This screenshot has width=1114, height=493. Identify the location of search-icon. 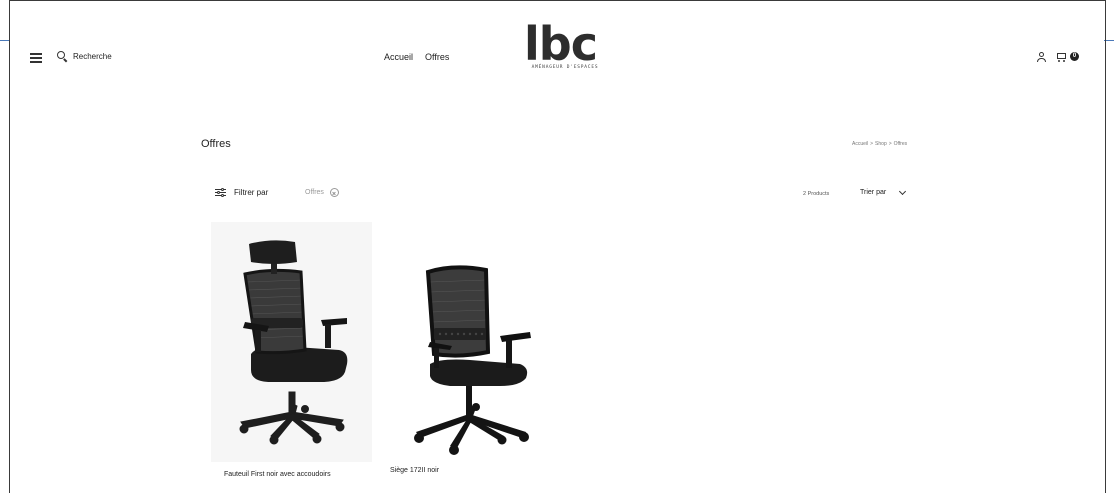
(62, 57).